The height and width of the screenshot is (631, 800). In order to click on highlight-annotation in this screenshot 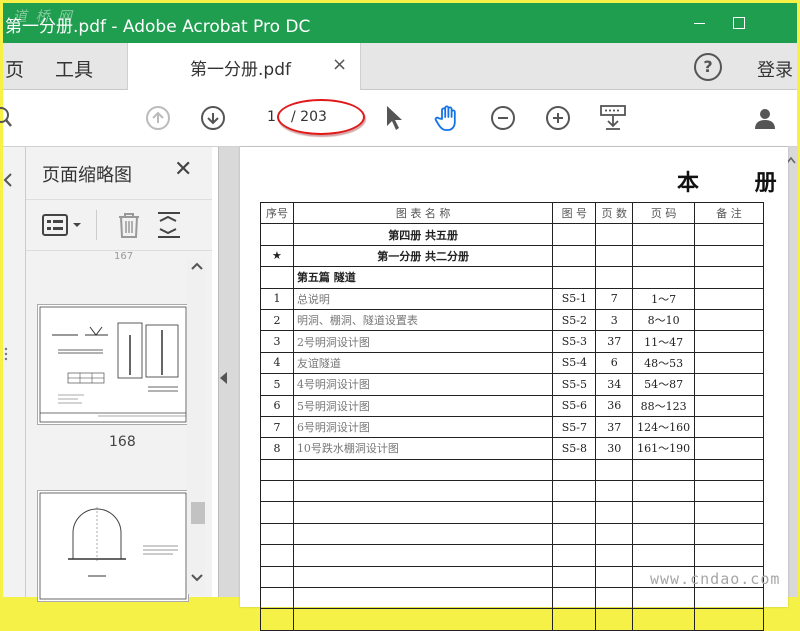, I will do `click(321, 117)`.